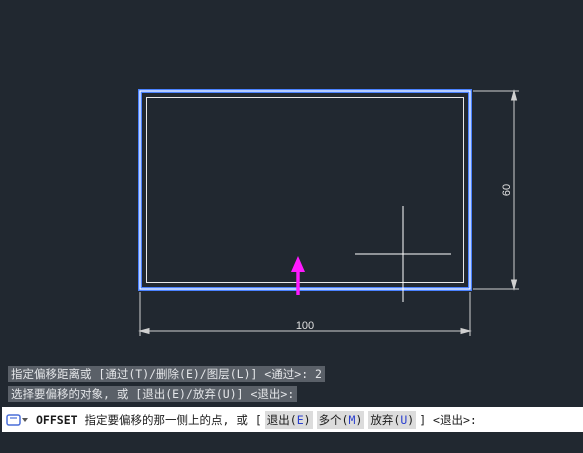 Image resolution: width=583 pixels, height=453 pixels. I want to click on dimension-width-label: 100, so click(305, 326).